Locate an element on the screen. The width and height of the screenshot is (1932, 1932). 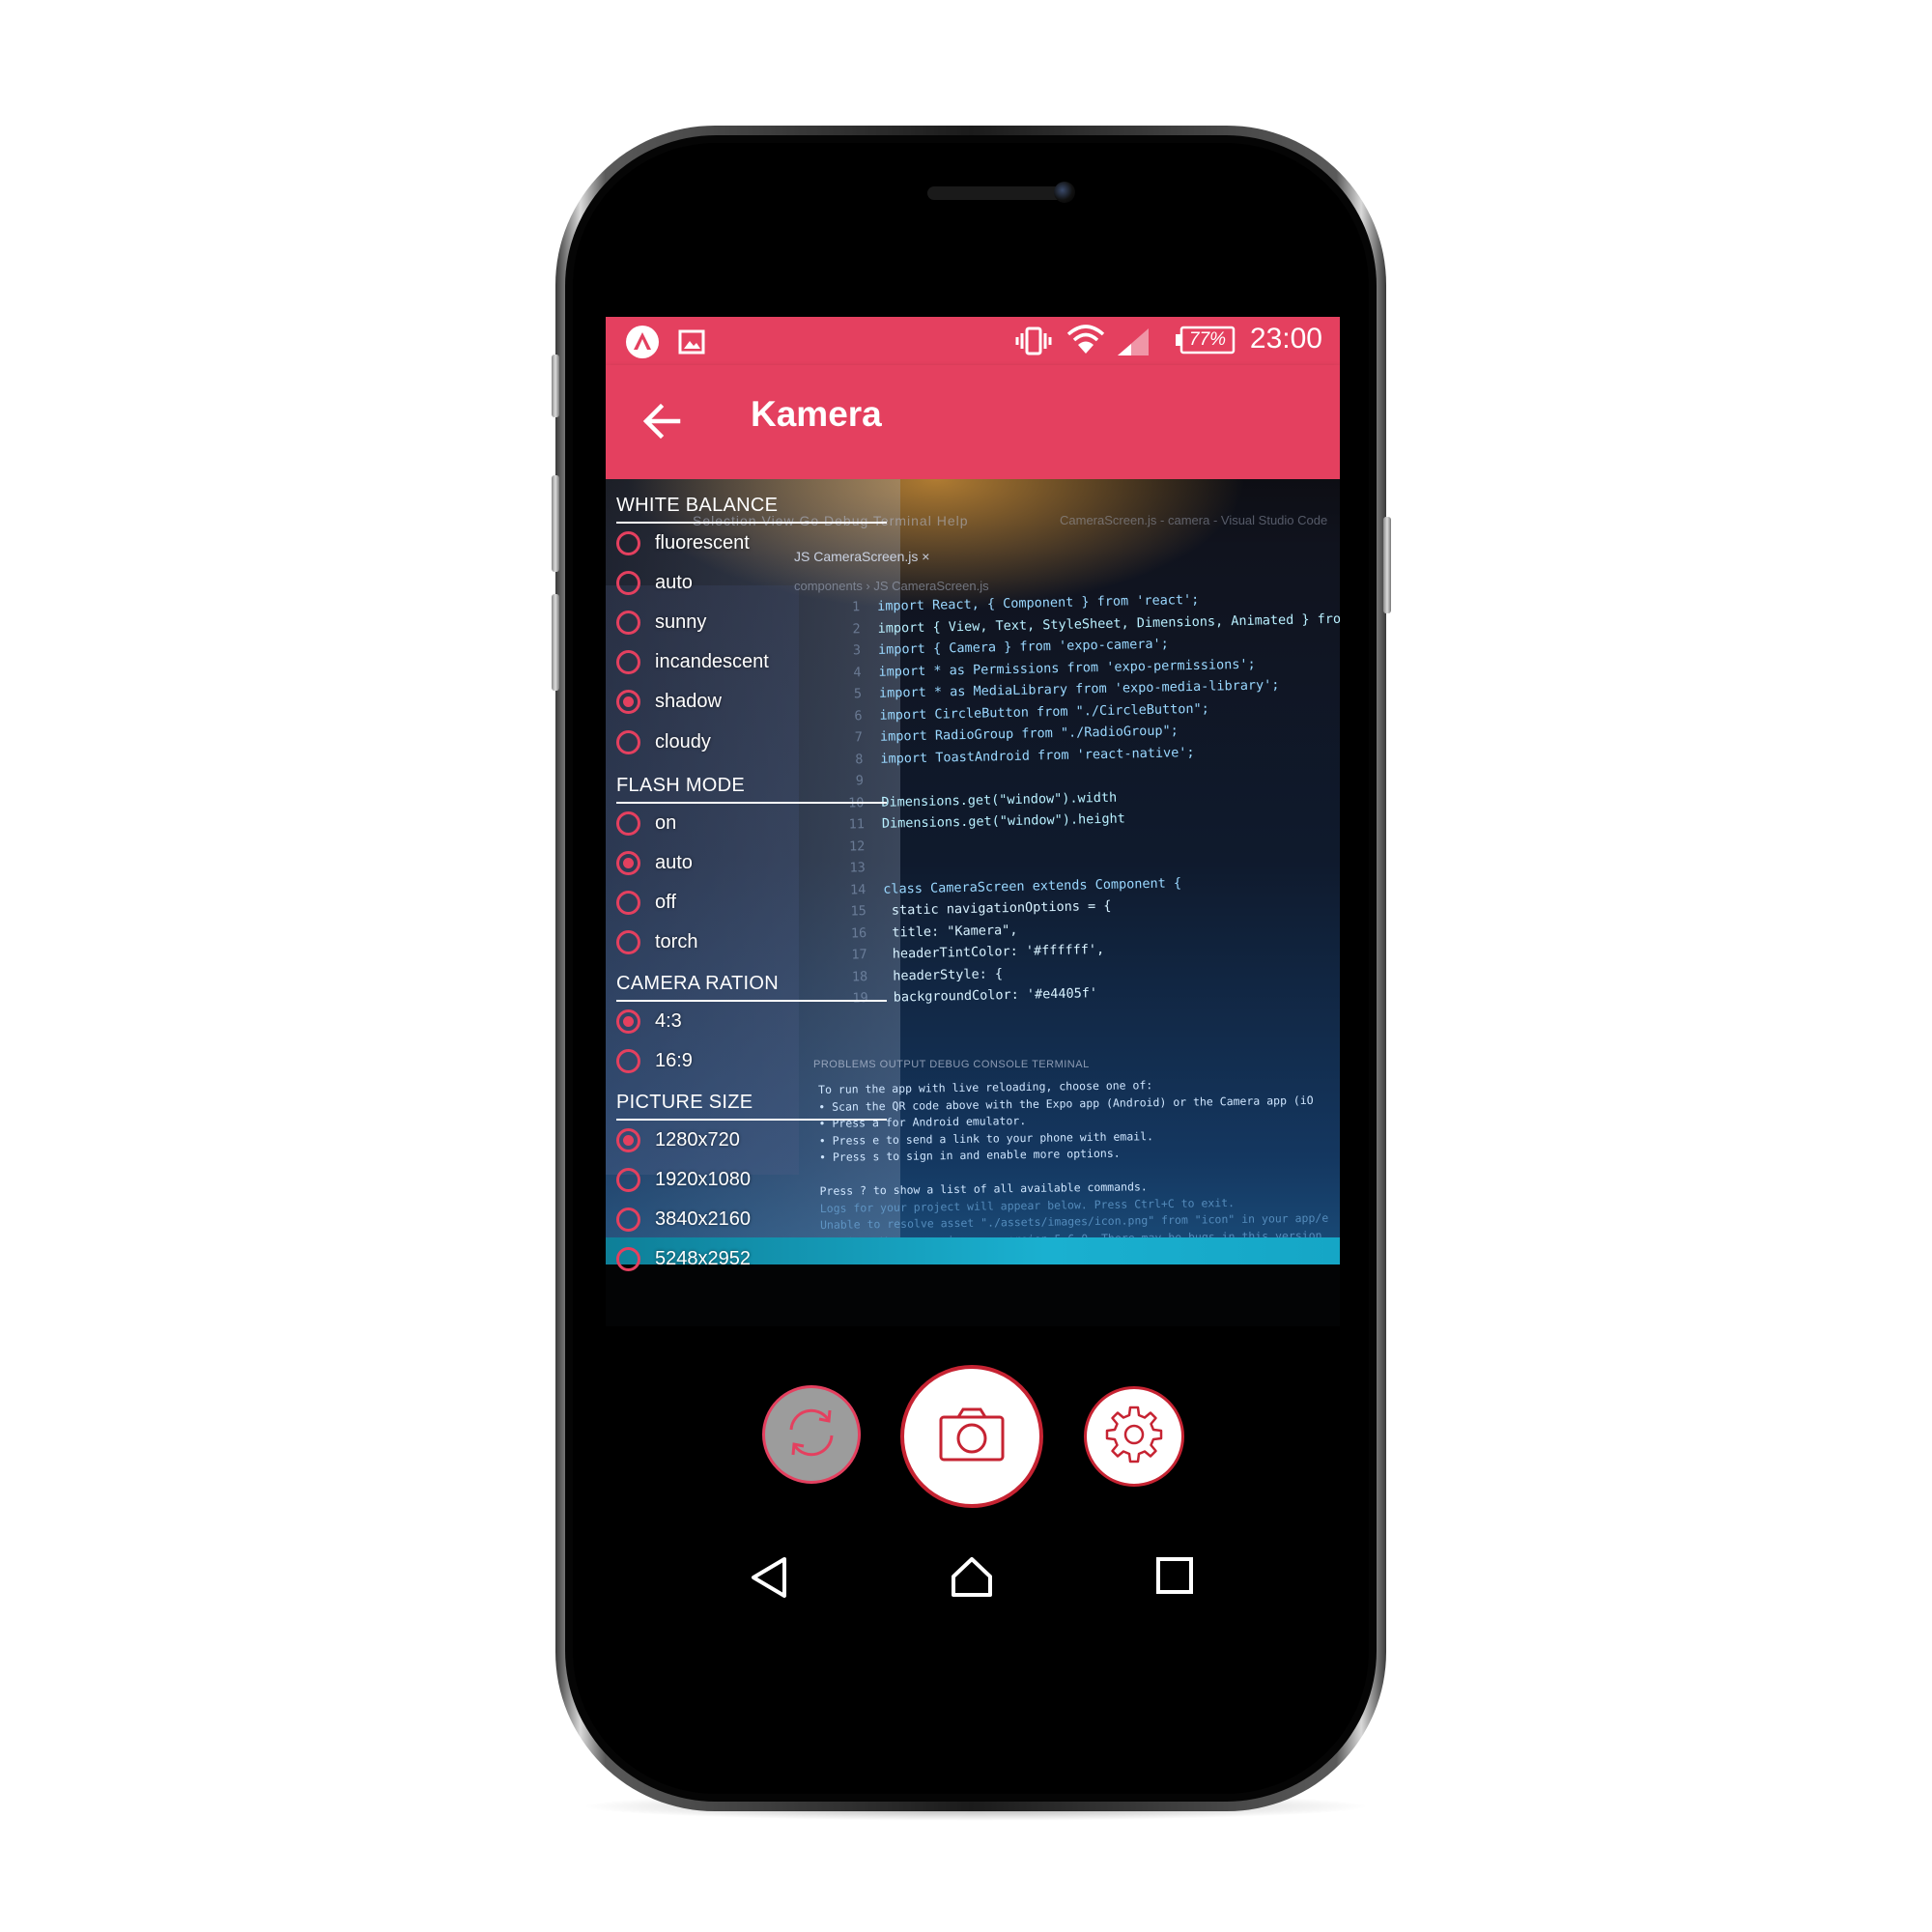
phone-power-button is located at coordinates (1387, 565).